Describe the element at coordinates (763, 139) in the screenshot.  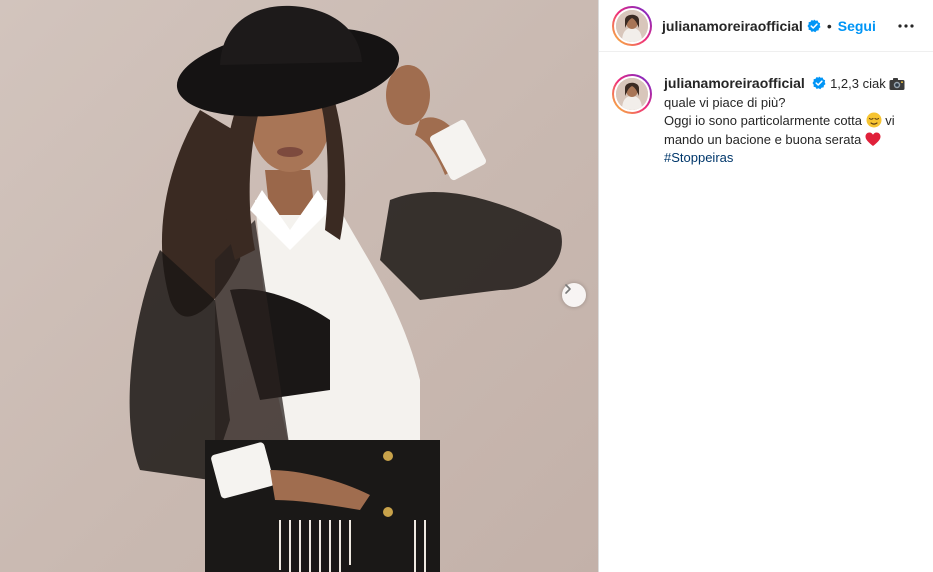
I see `caption-line-4: mando un bacione e buona serata` at that location.